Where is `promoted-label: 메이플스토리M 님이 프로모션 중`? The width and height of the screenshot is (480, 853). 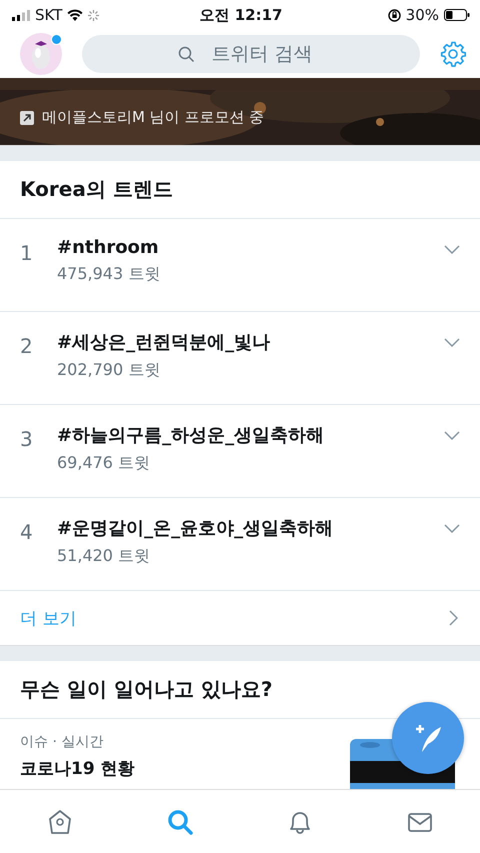
promoted-label: 메이플스토리M 님이 프로모션 중 is located at coordinates (153, 117).